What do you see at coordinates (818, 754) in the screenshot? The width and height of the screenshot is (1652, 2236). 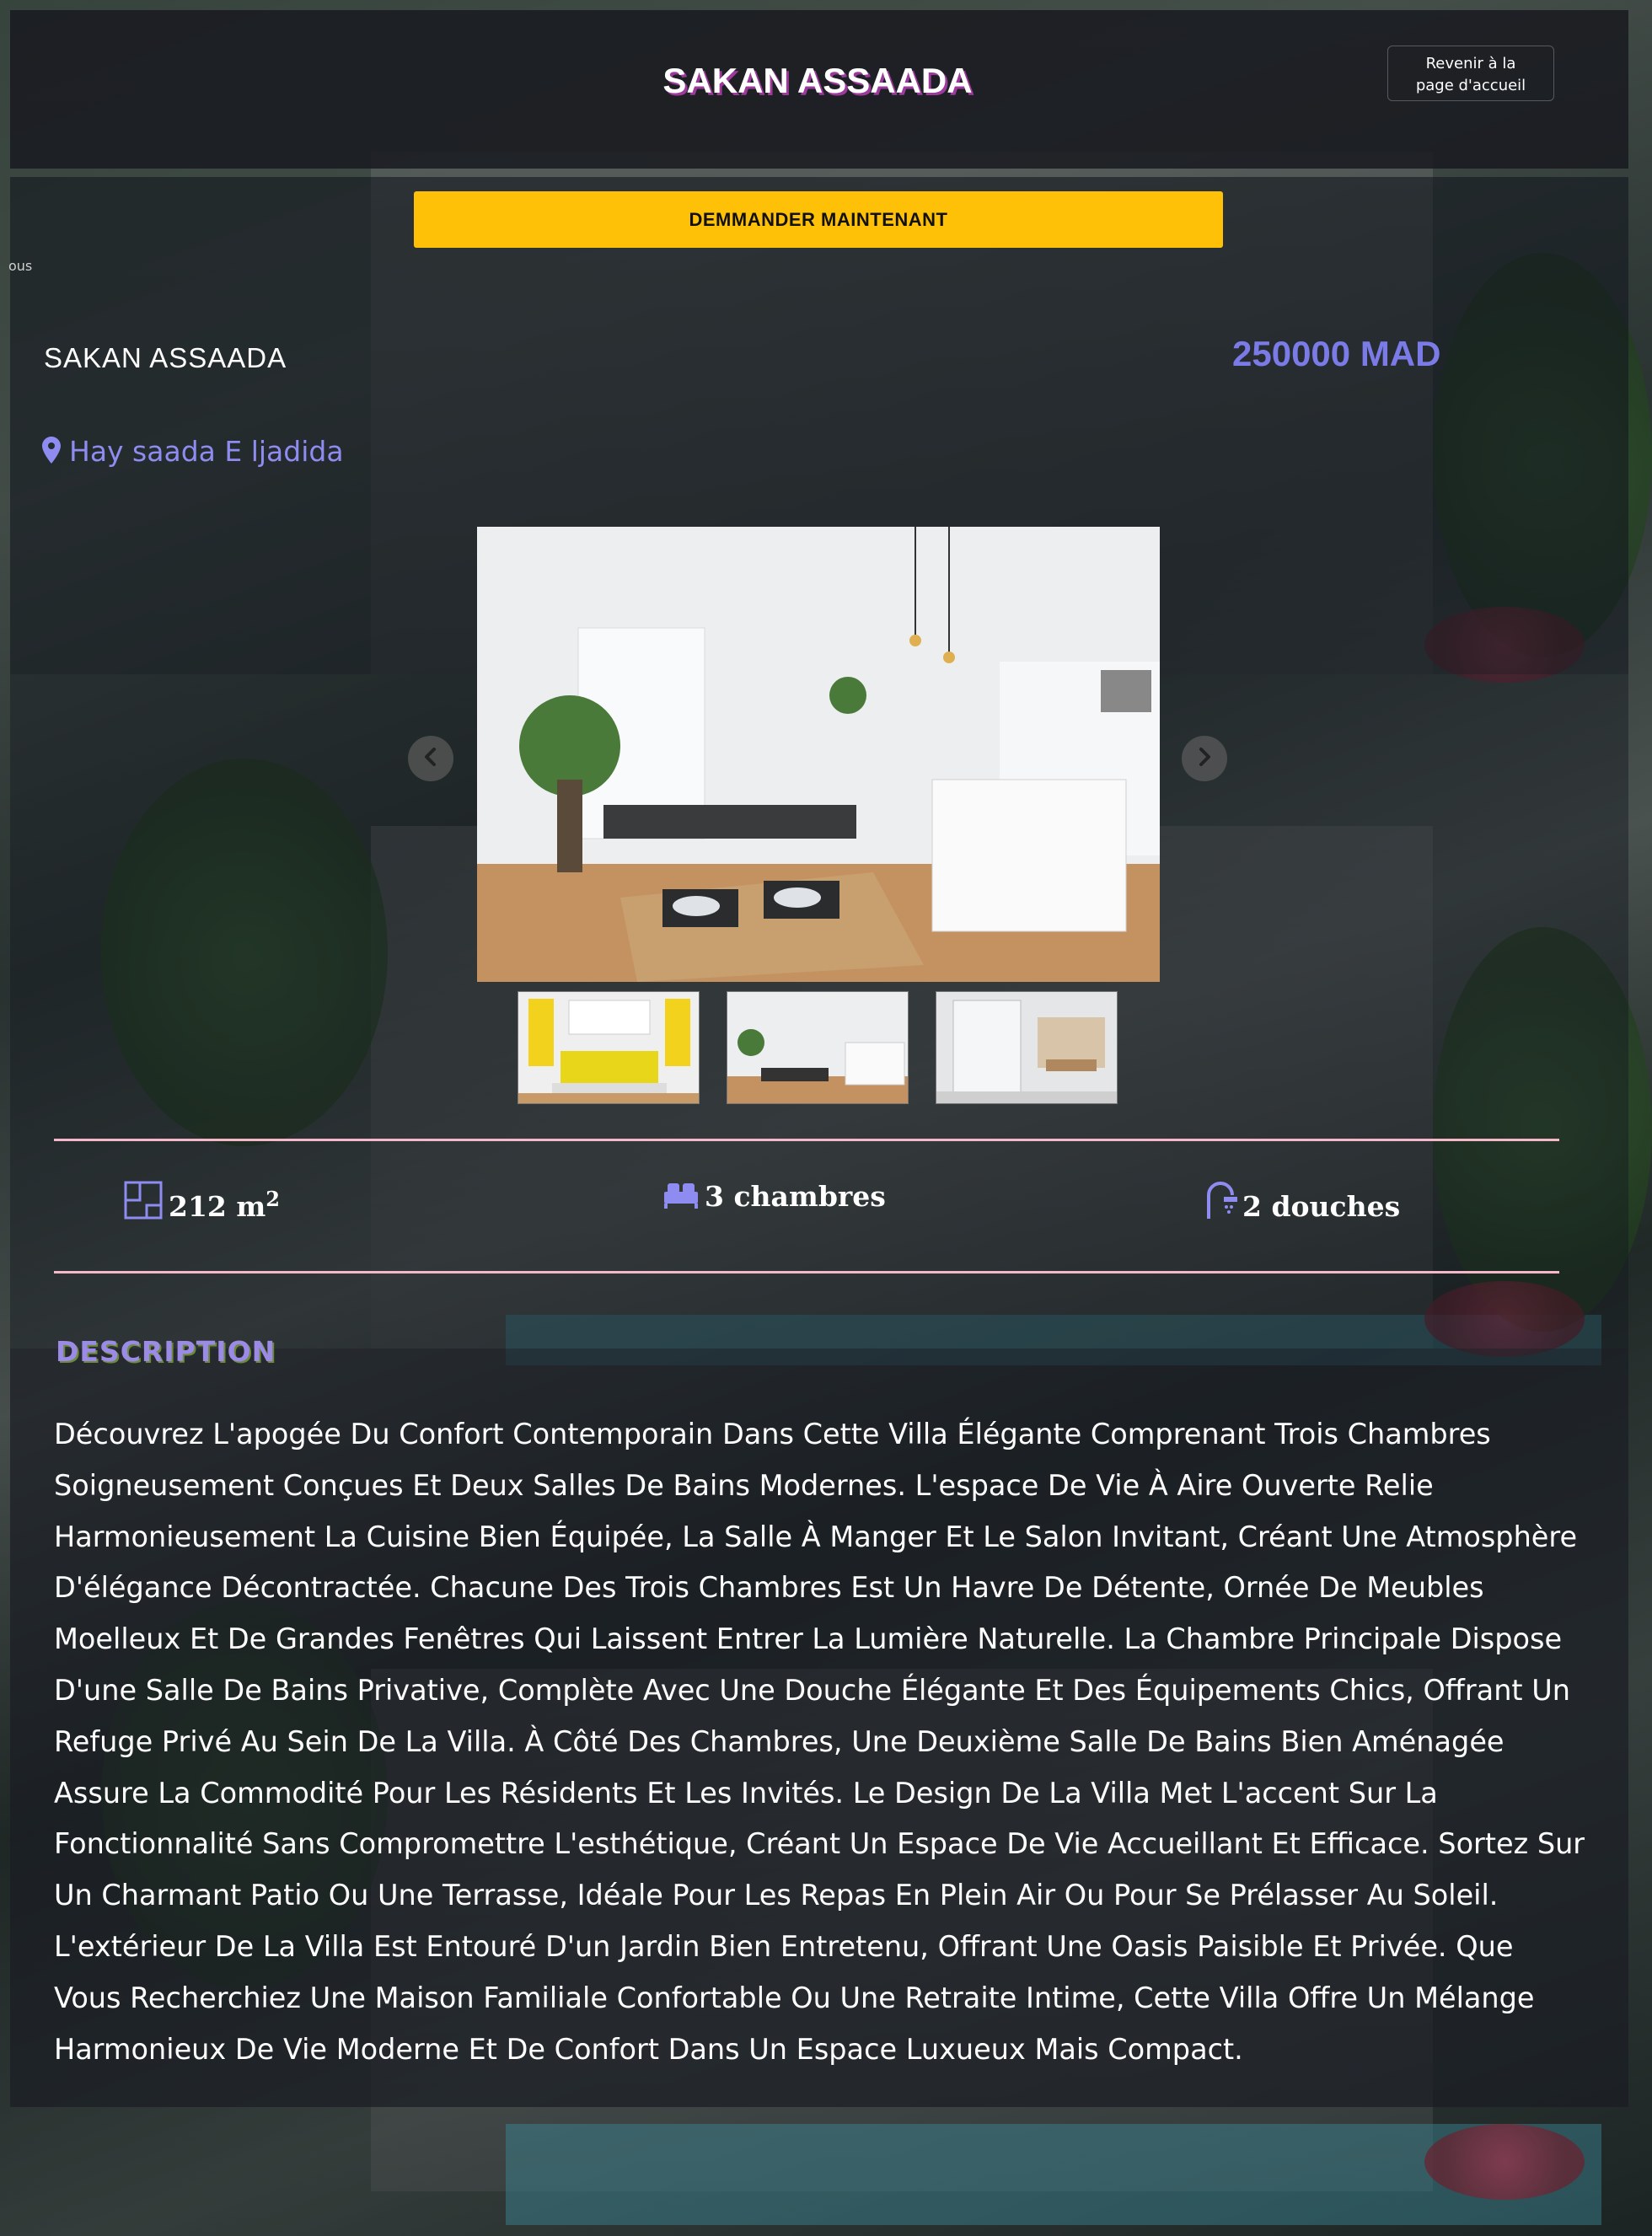 I see `gallery-main-image` at bounding box center [818, 754].